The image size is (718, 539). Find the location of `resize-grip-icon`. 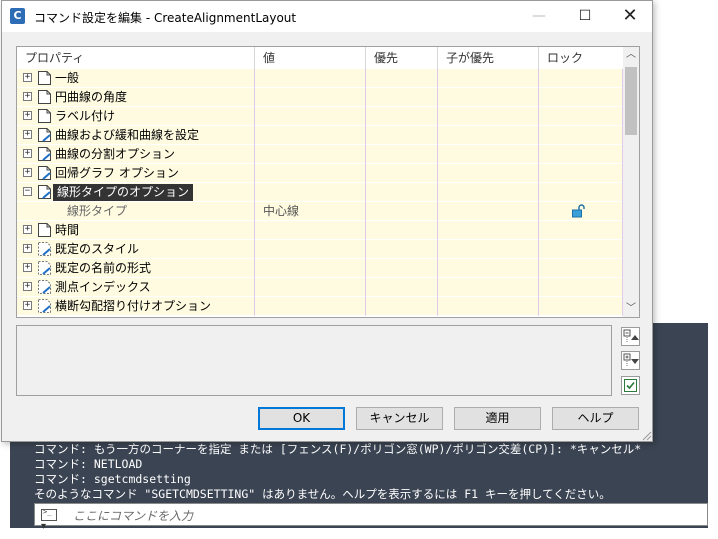

resize-grip-icon is located at coordinates (646, 435).